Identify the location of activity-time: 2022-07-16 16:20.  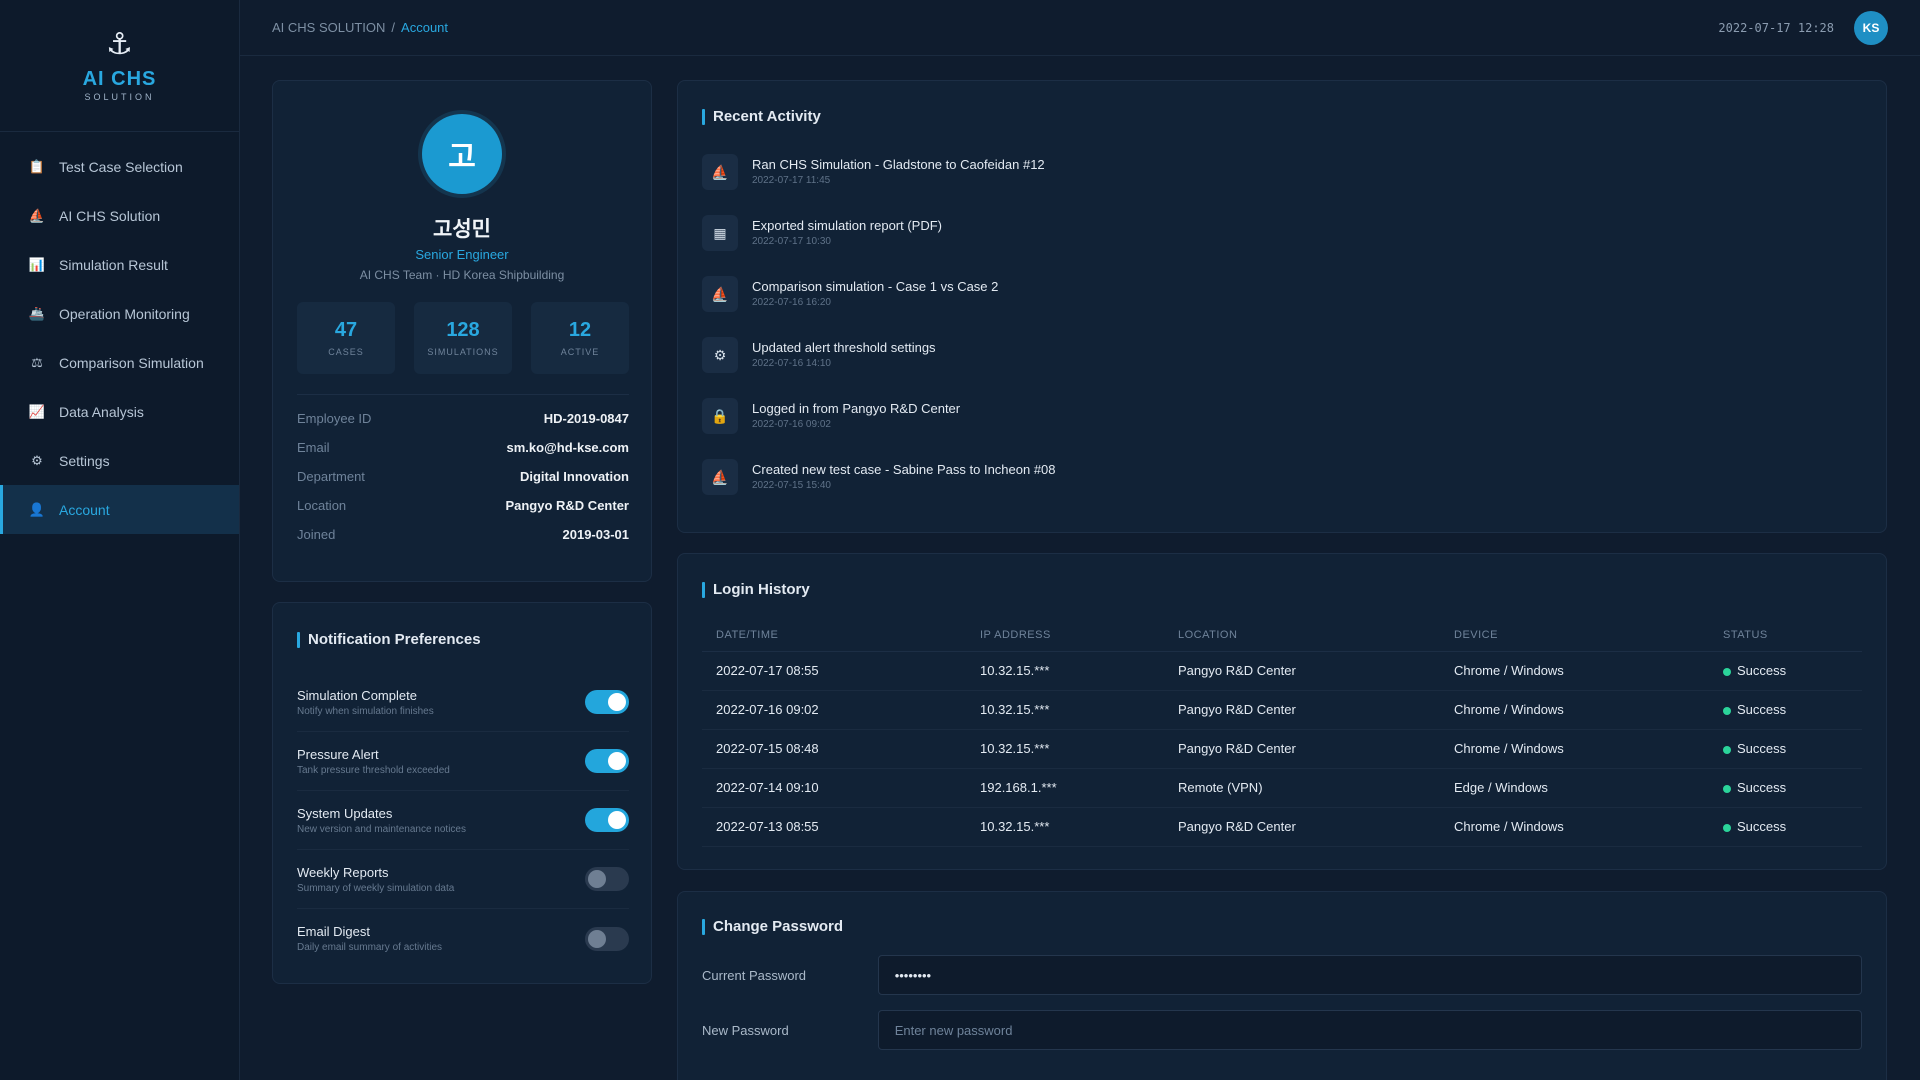
(791, 302).